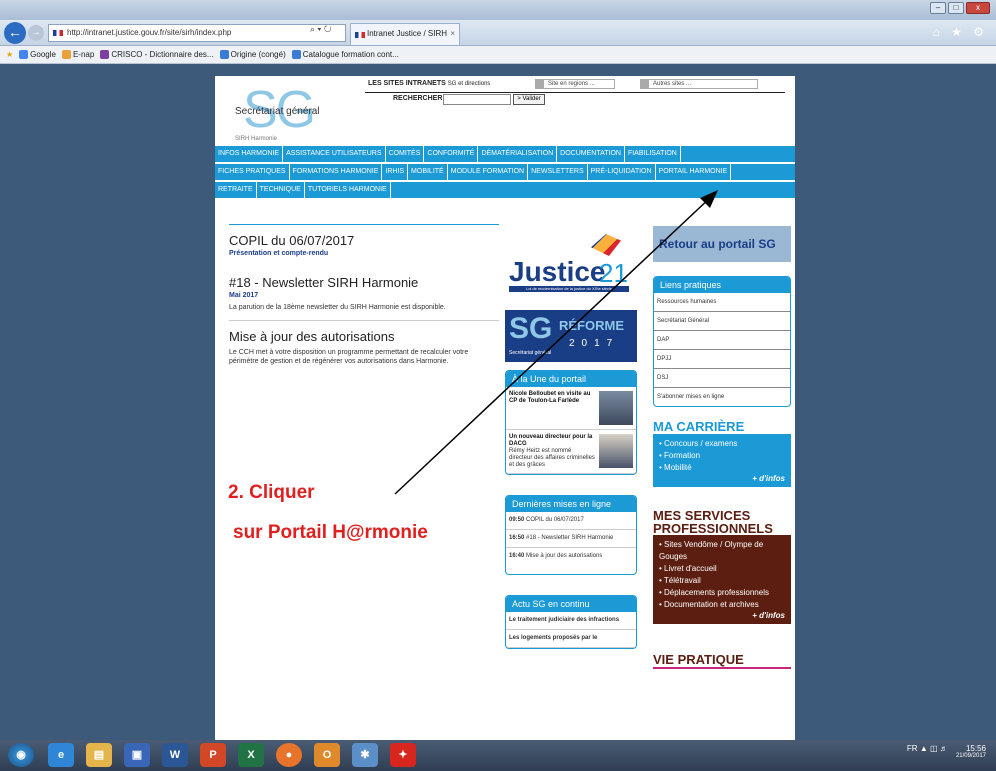  I want to click on carriere-item: • Formation, so click(722, 456).